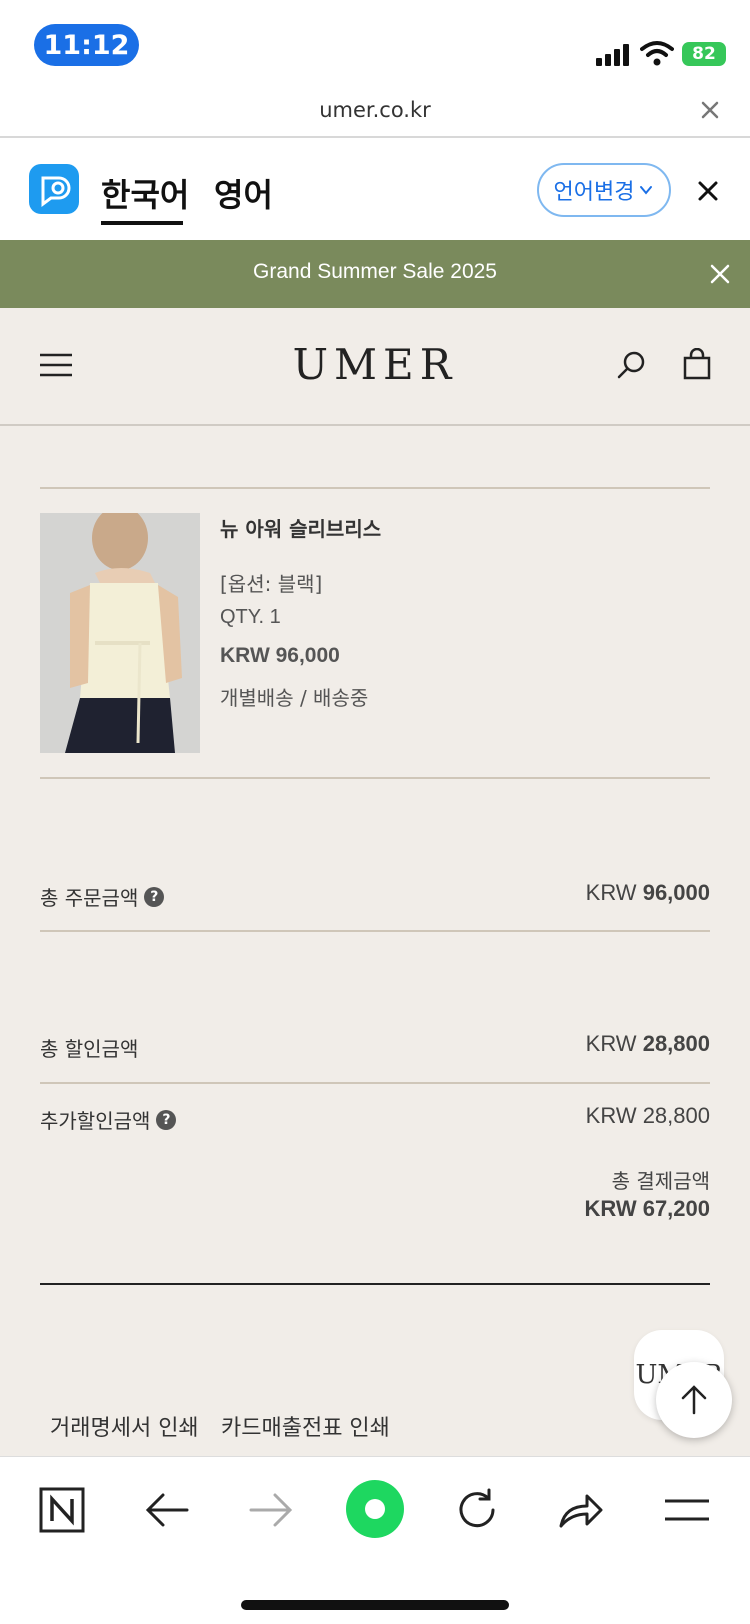  What do you see at coordinates (647, 1115) in the screenshot?
I see `extra-discount-value: KRW 28,800` at bounding box center [647, 1115].